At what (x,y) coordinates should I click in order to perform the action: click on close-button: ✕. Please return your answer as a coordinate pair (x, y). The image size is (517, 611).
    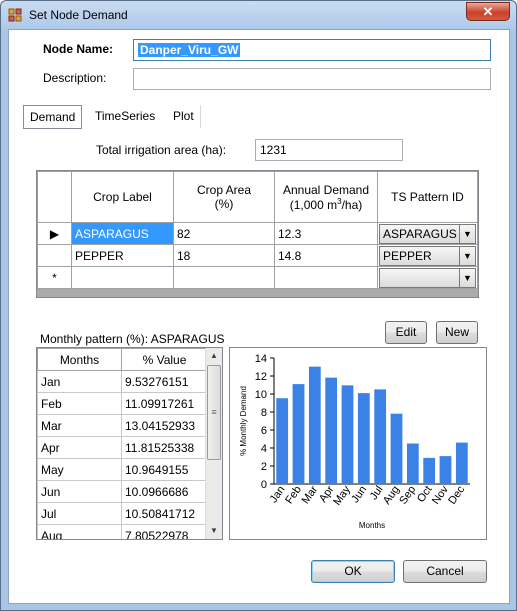
    Looking at the image, I should click on (488, 11).